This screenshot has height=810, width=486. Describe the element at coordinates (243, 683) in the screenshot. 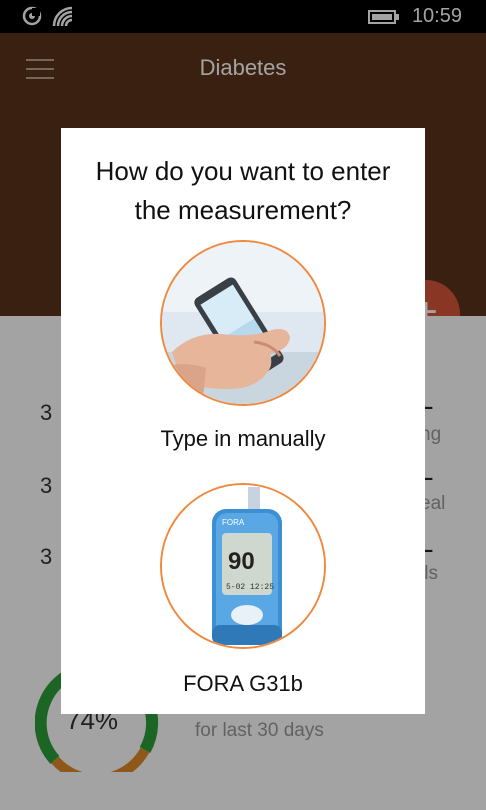

I see `option-label: FORA G31b` at that location.